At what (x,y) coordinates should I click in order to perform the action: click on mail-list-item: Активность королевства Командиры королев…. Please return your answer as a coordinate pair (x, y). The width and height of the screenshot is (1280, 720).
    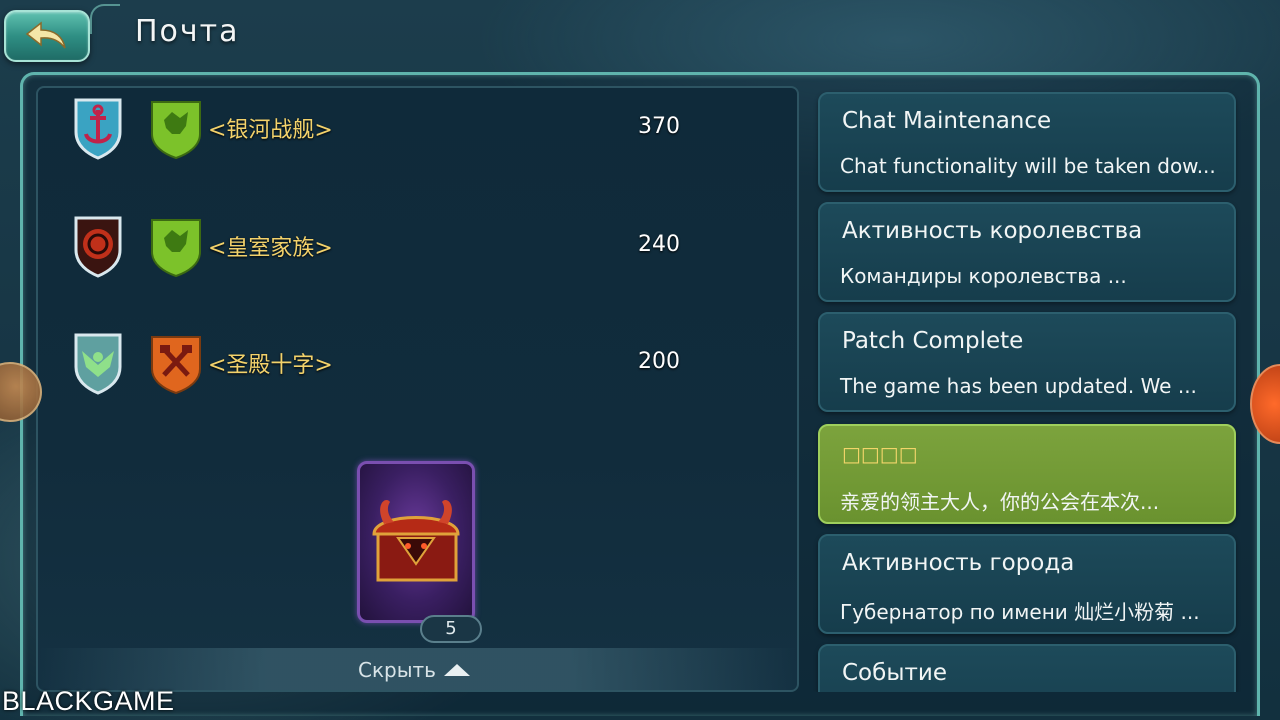
    Looking at the image, I should click on (1027, 252).